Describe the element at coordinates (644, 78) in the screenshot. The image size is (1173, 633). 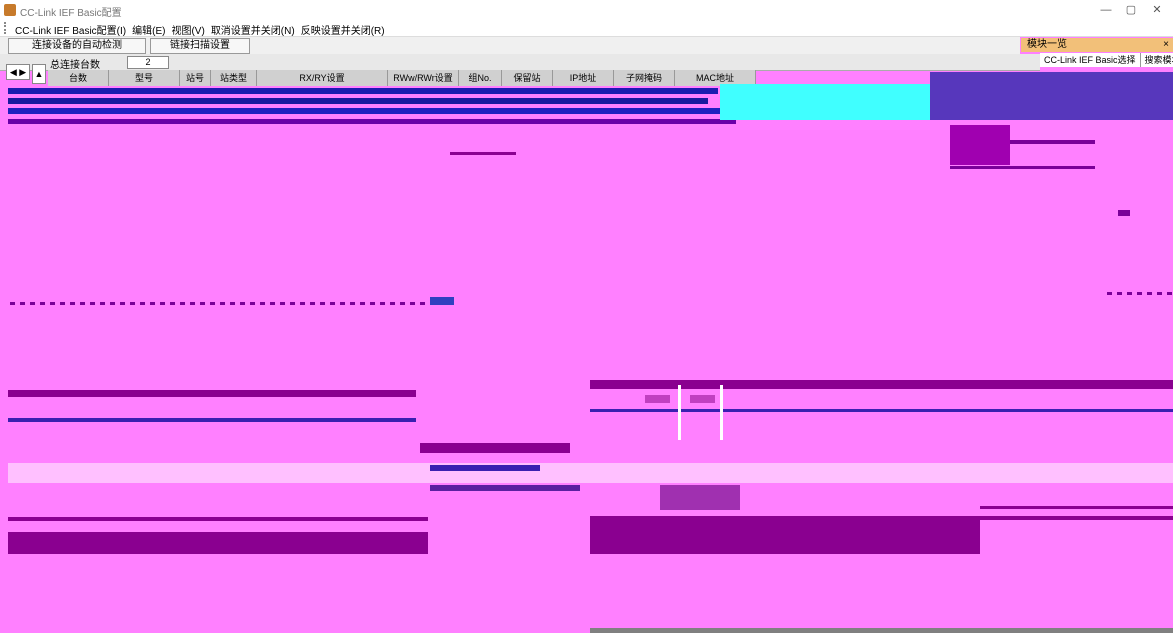
I see `col-subnet: 子网掩码` at that location.